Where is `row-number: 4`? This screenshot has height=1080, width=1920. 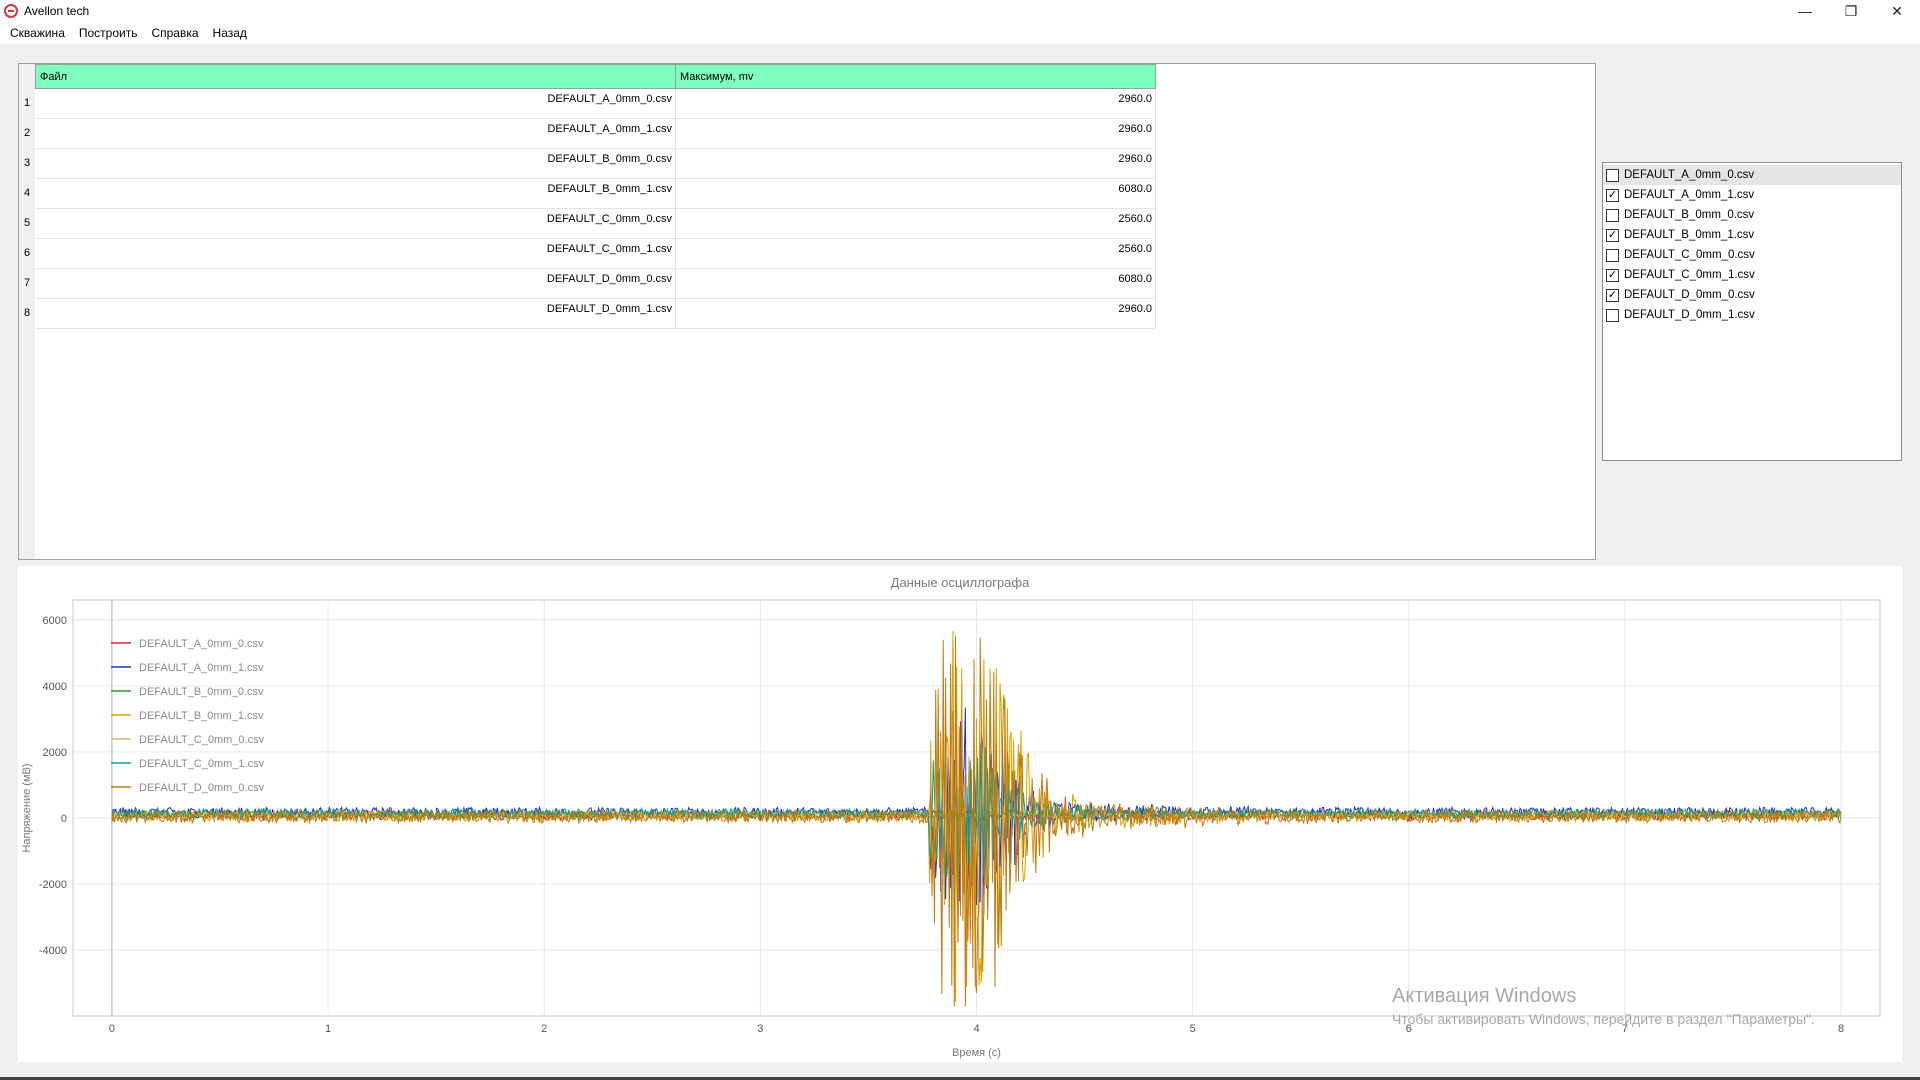
row-number: 4 is located at coordinates (27, 193).